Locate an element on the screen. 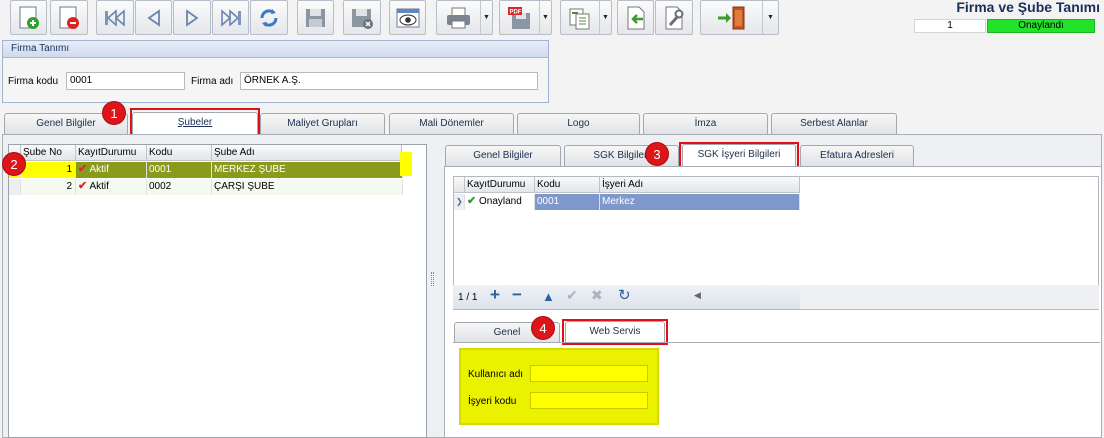  last-record-button is located at coordinates (230, 17).